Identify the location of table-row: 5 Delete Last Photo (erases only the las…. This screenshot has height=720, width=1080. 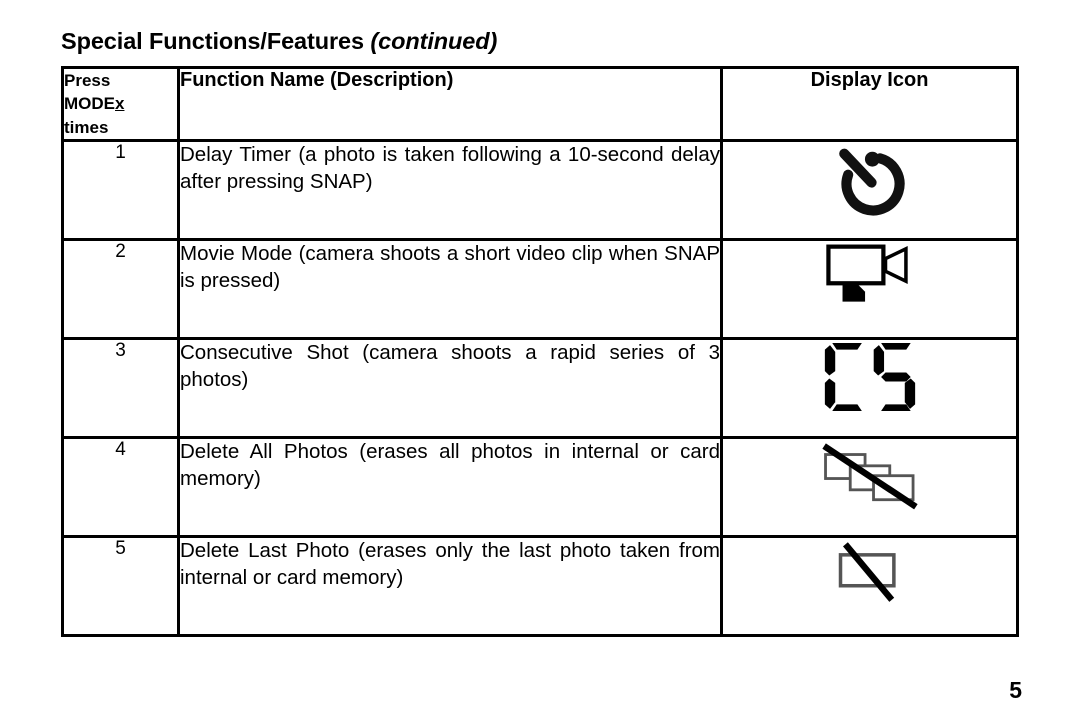
(540, 586).